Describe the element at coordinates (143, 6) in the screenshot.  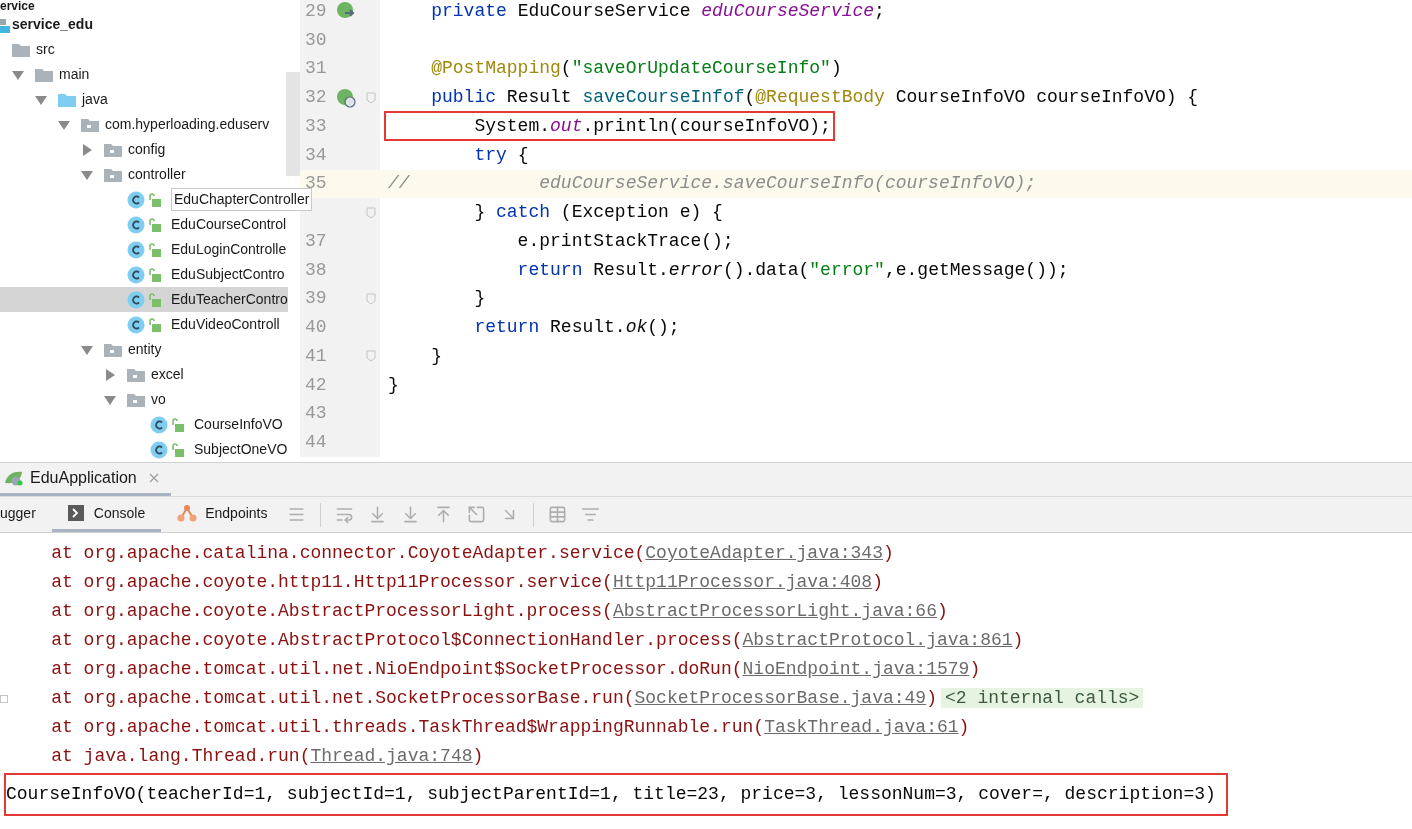
I see `tree-item: ervice` at that location.